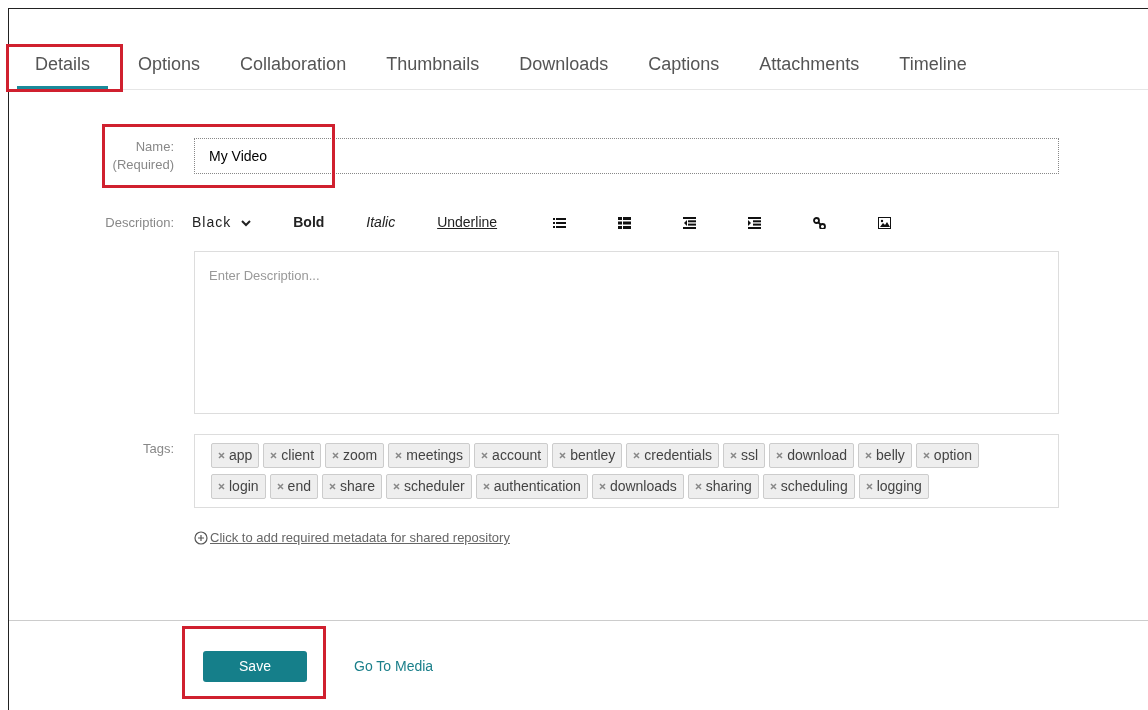 The image size is (1148, 710). Describe the element at coordinates (434, 487) in the screenshot. I see `tag-text: scheduler` at that location.